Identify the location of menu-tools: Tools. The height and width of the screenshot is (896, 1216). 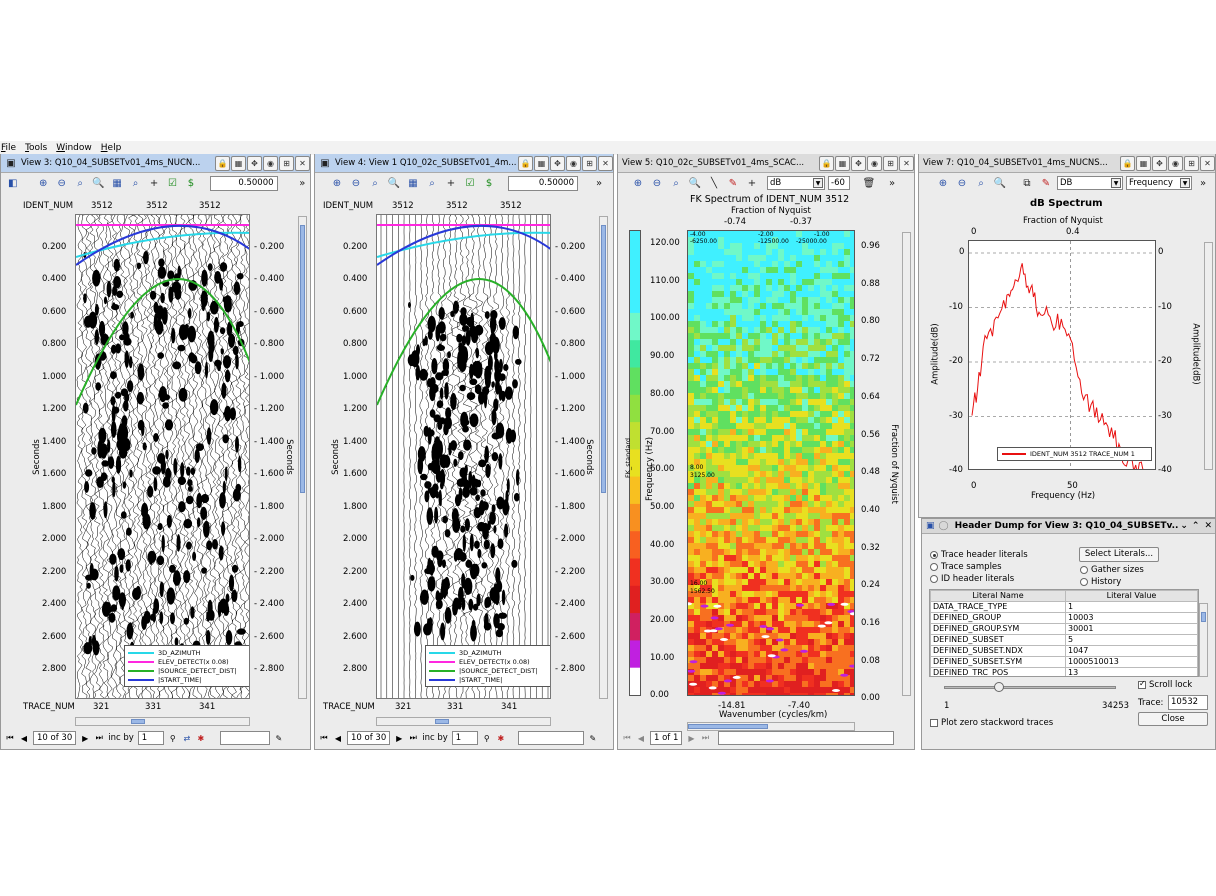
(35, 148).